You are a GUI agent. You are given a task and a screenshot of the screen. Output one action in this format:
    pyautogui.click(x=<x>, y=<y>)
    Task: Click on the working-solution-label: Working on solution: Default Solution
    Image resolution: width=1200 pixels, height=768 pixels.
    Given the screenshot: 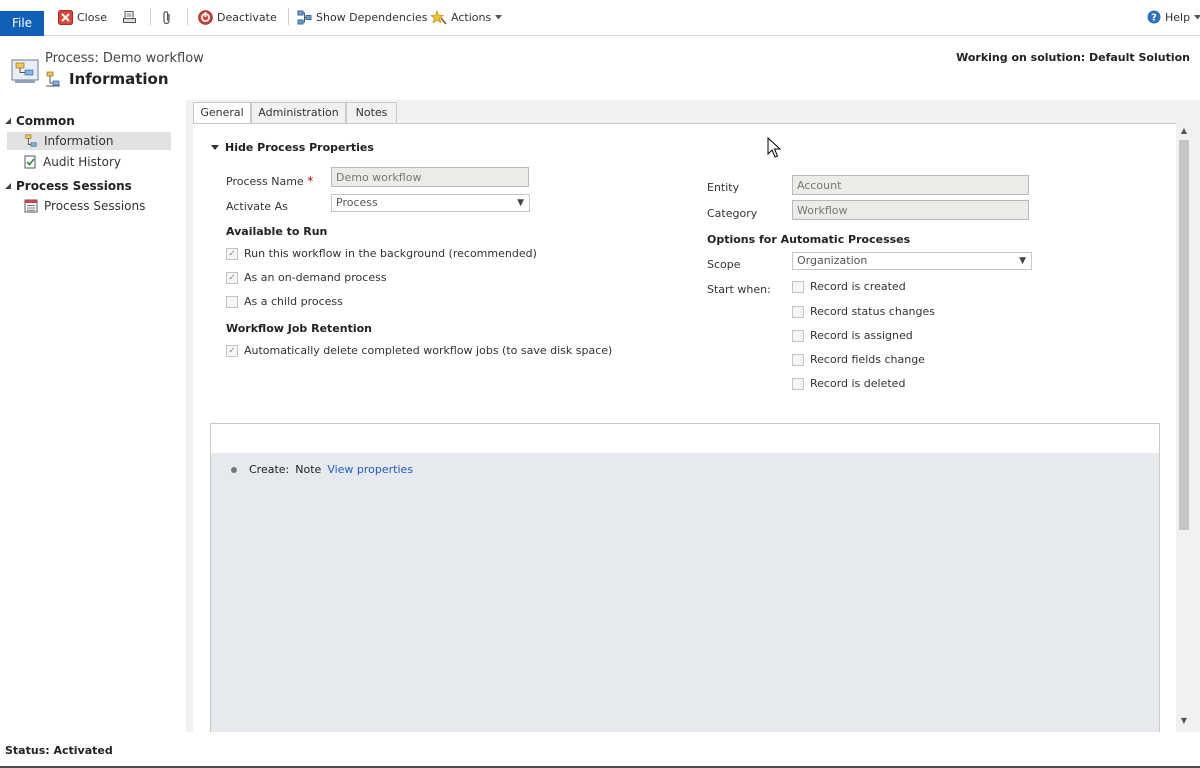 What is the action you would take?
    pyautogui.click(x=1073, y=57)
    